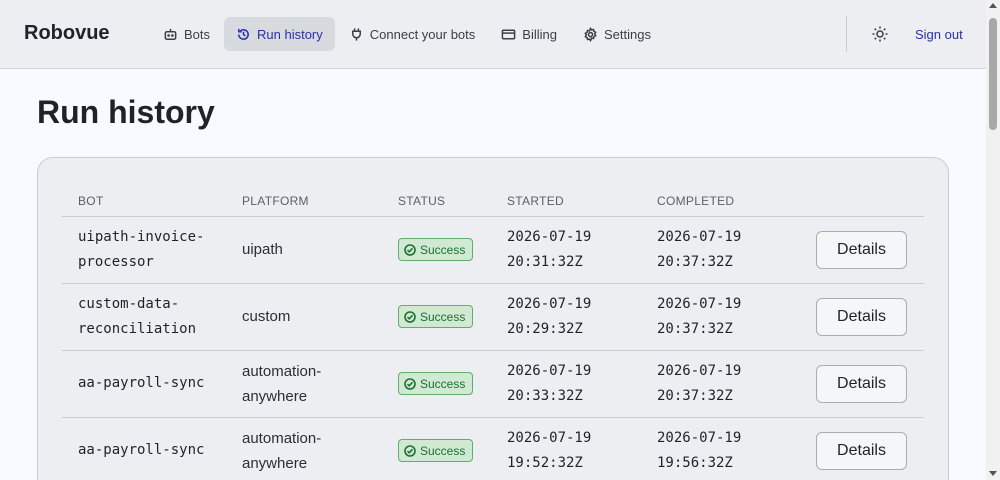  Describe the element at coordinates (539, 34) in the screenshot. I see `nav-item-label: Billing` at that location.